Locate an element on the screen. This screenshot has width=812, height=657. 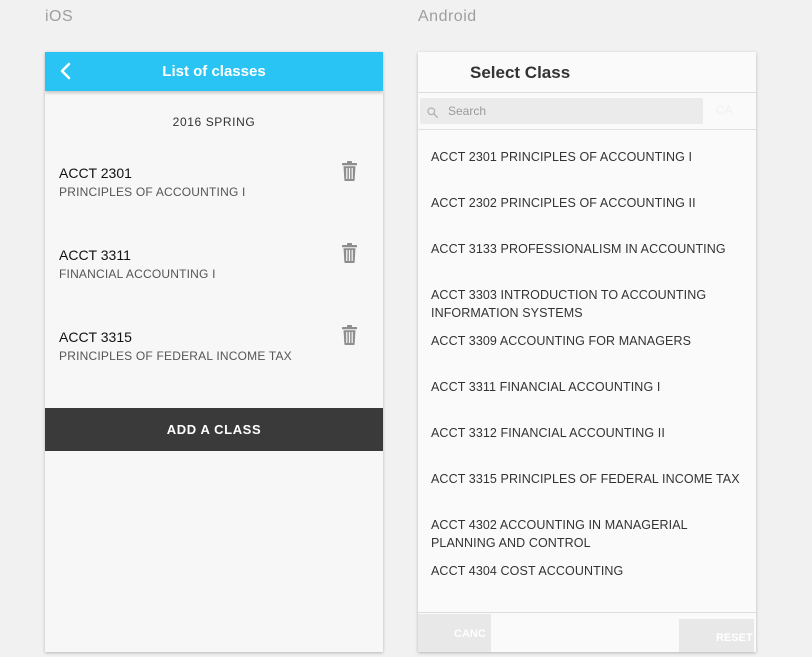
class-code: ACCT 3311 is located at coordinates (95, 255).